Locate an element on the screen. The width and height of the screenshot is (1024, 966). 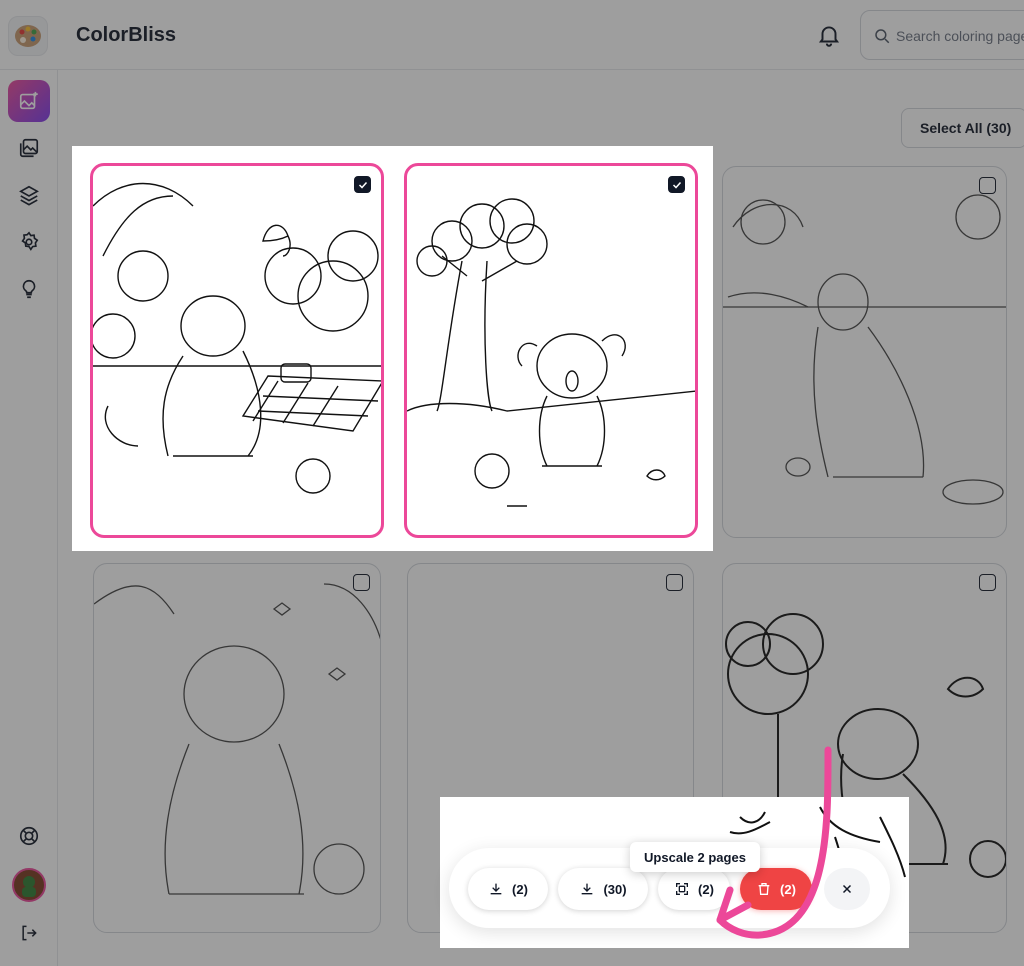
trash-icon is located at coordinates (764, 889).